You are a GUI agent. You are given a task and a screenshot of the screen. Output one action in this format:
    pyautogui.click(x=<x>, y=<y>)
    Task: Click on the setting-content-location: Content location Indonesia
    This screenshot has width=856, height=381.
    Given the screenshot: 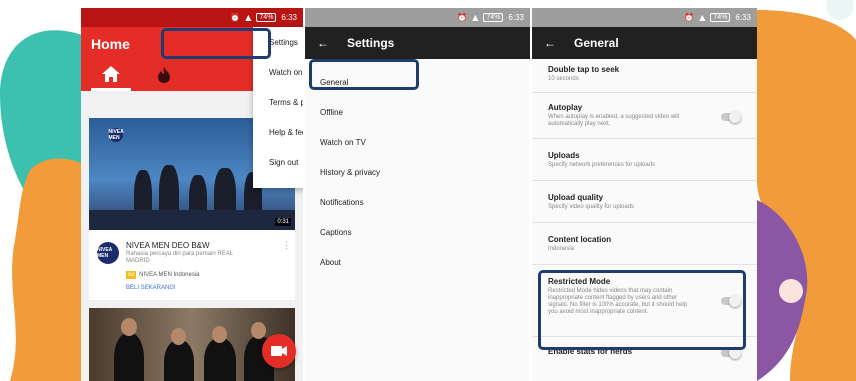 What is the action you would take?
    pyautogui.click(x=644, y=244)
    